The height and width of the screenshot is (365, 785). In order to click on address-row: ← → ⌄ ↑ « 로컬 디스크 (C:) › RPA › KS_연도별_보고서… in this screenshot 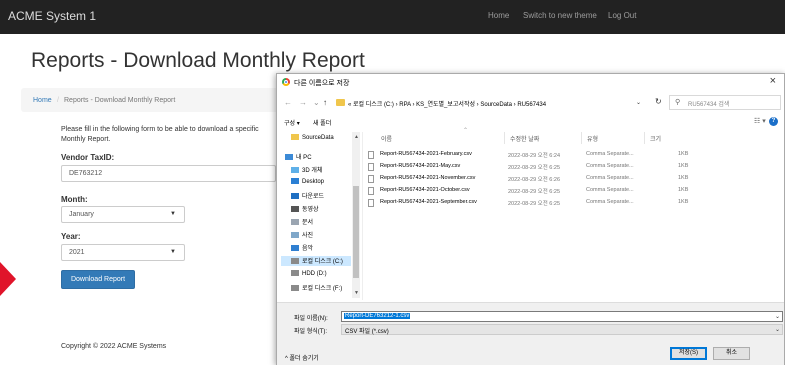, I will do `click(530, 103)`.